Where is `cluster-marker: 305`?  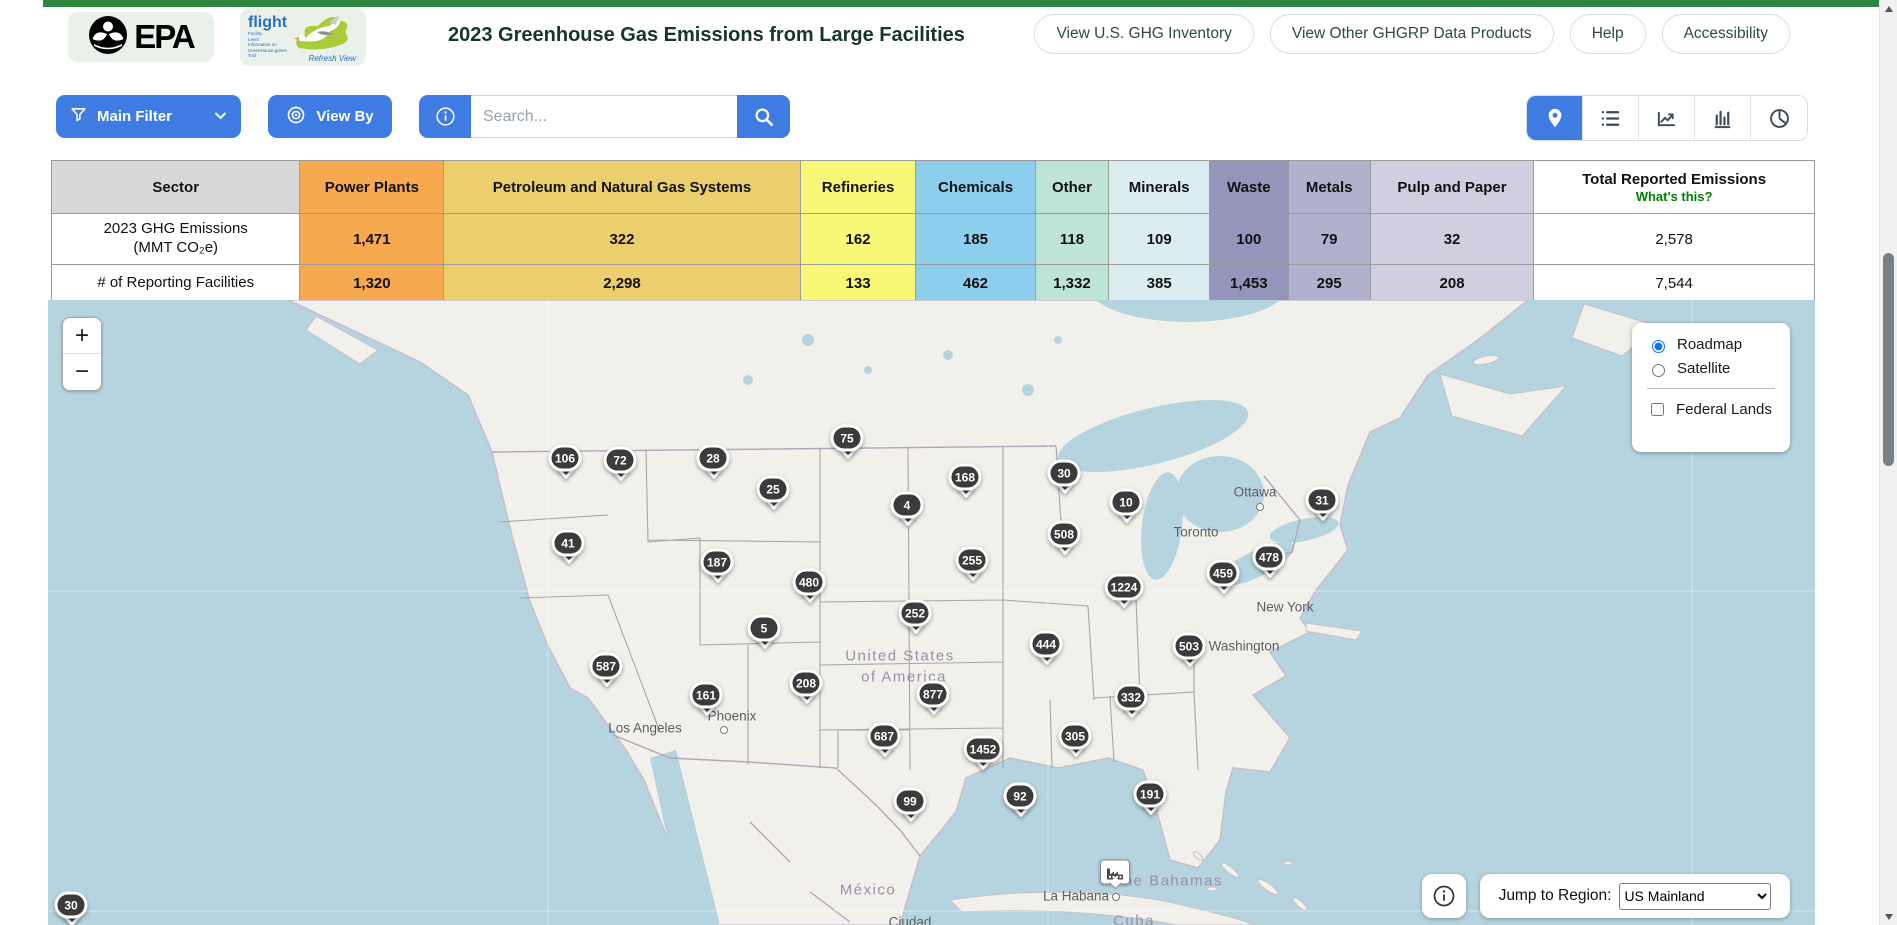 cluster-marker: 305 is located at coordinates (1075, 740).